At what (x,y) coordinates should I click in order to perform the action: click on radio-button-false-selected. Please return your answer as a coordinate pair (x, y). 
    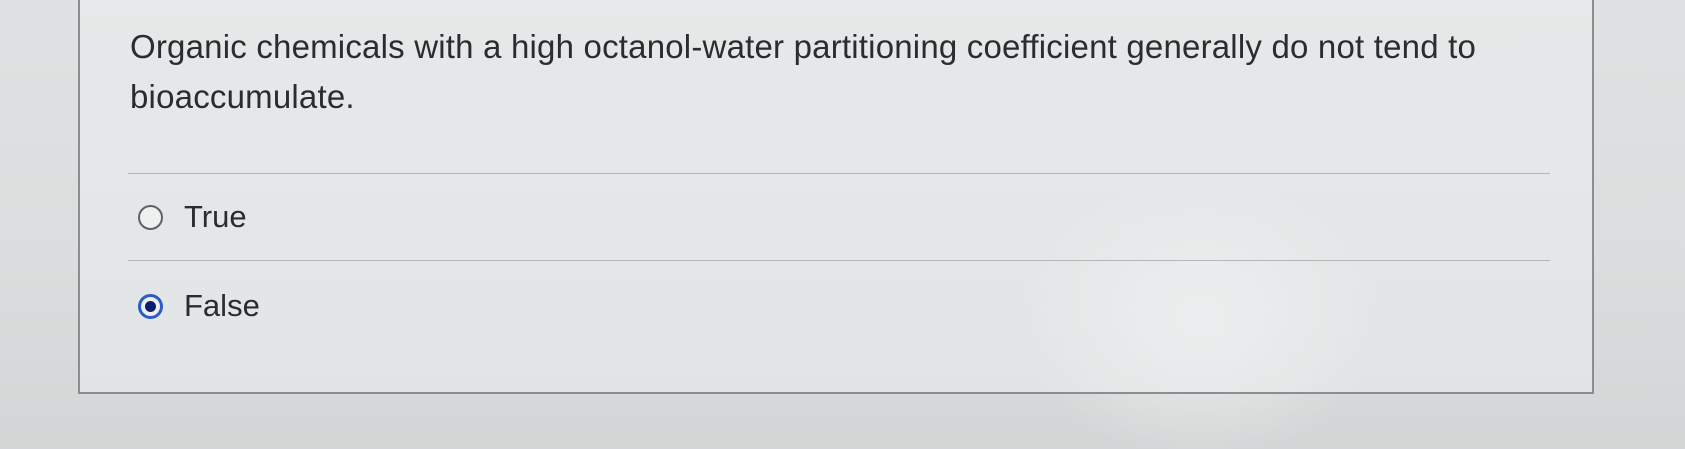
    Looking at the image, I should click on (150, 306).